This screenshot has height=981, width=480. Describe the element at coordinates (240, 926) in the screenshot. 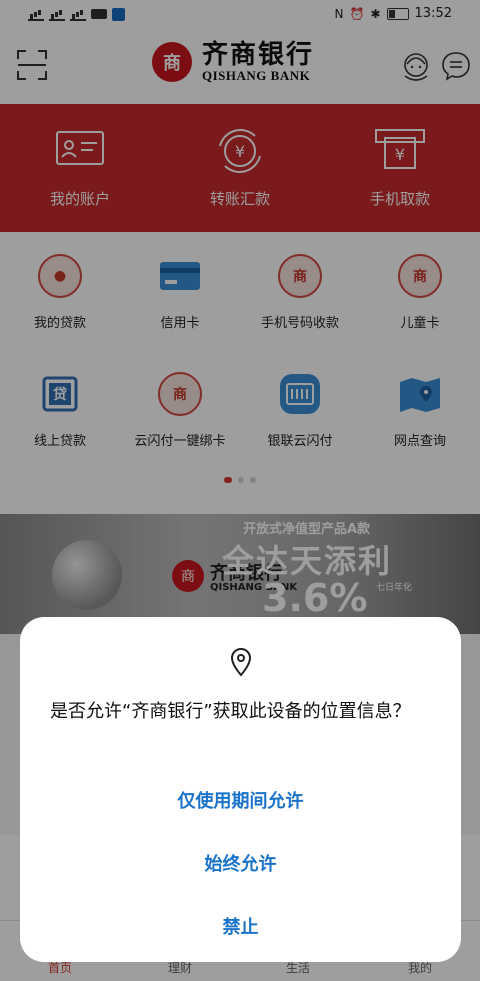

I see `deny-button: 禁止` at that location.